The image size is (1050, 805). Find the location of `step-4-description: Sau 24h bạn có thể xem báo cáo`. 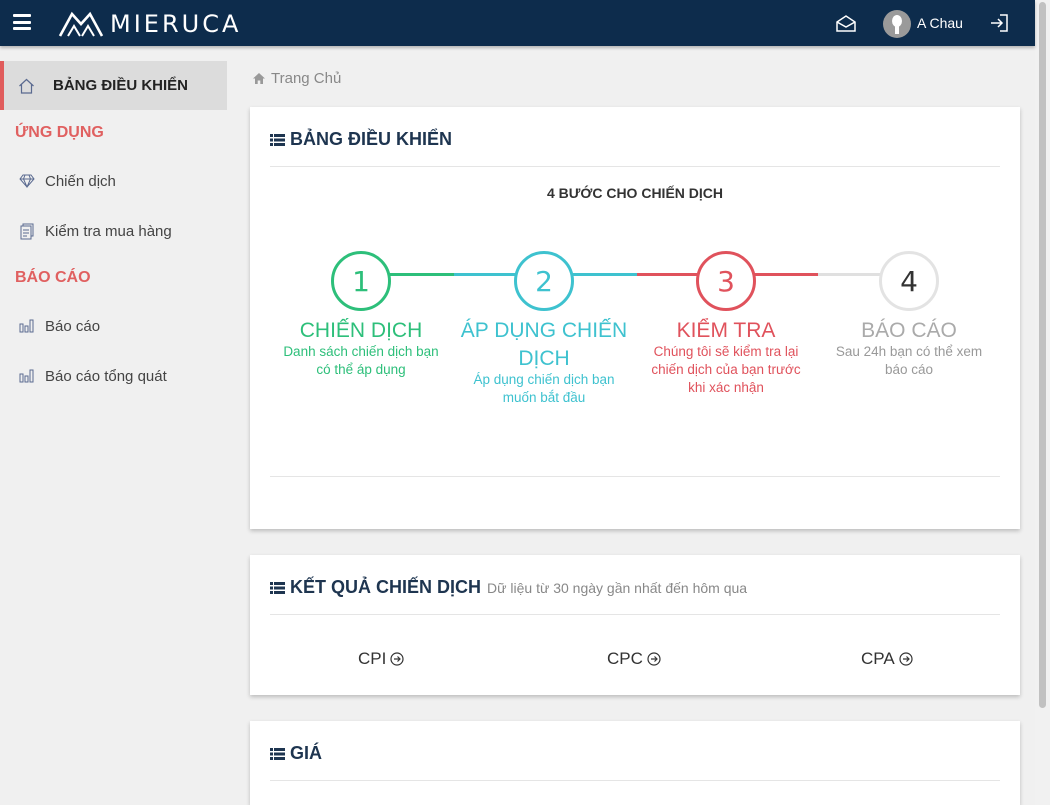

step-4-description: Sau 24h bạn có thể xem báo cáo is located at coordinates (909, 360).